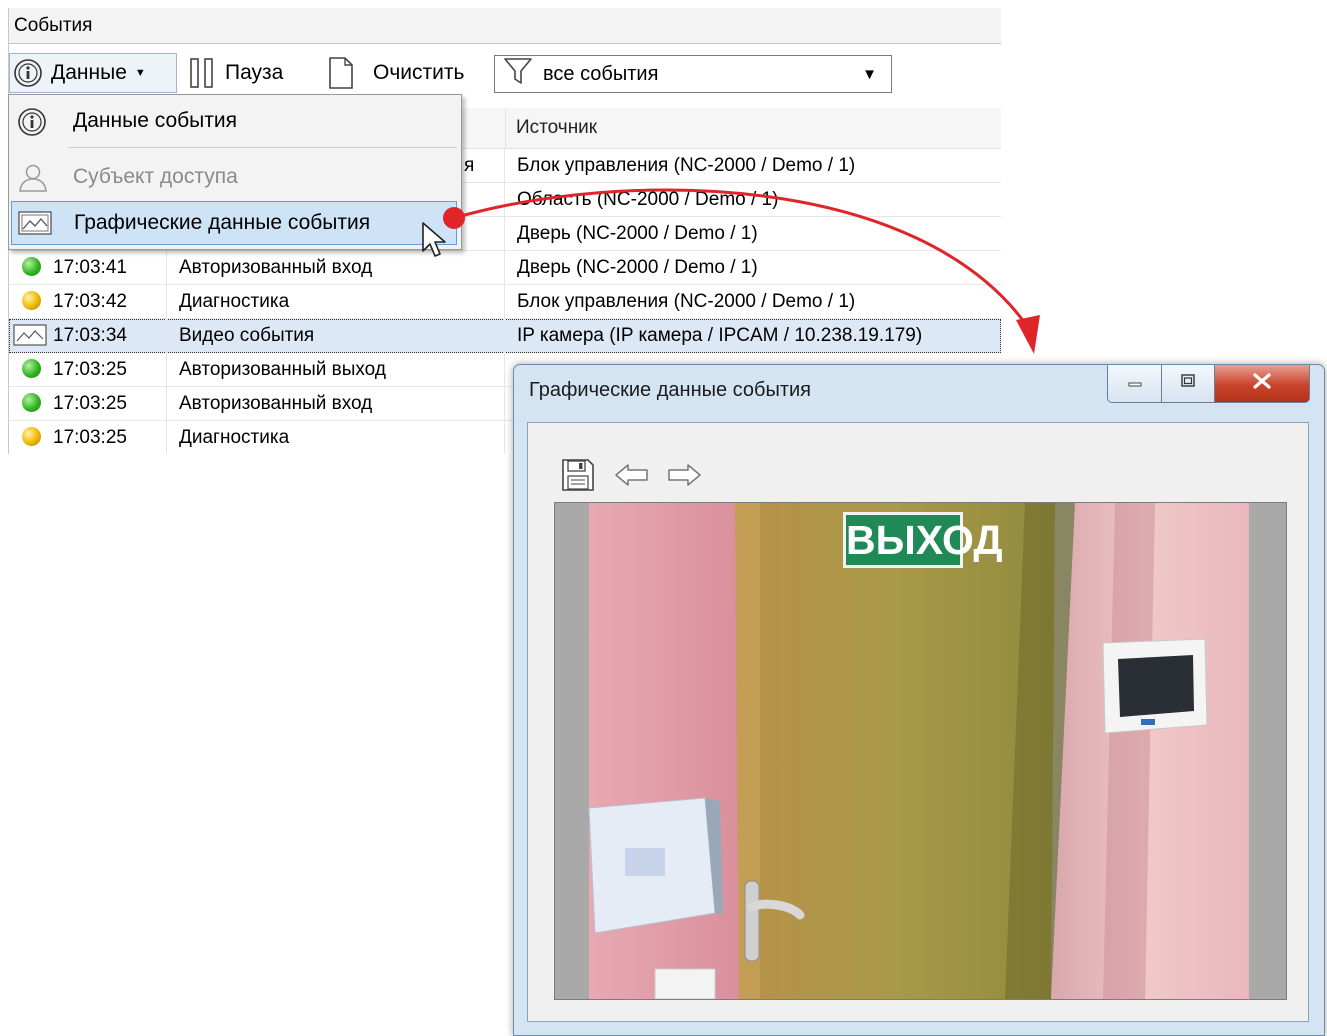  I want to click on arrow-right-icon, so click(684, 477).